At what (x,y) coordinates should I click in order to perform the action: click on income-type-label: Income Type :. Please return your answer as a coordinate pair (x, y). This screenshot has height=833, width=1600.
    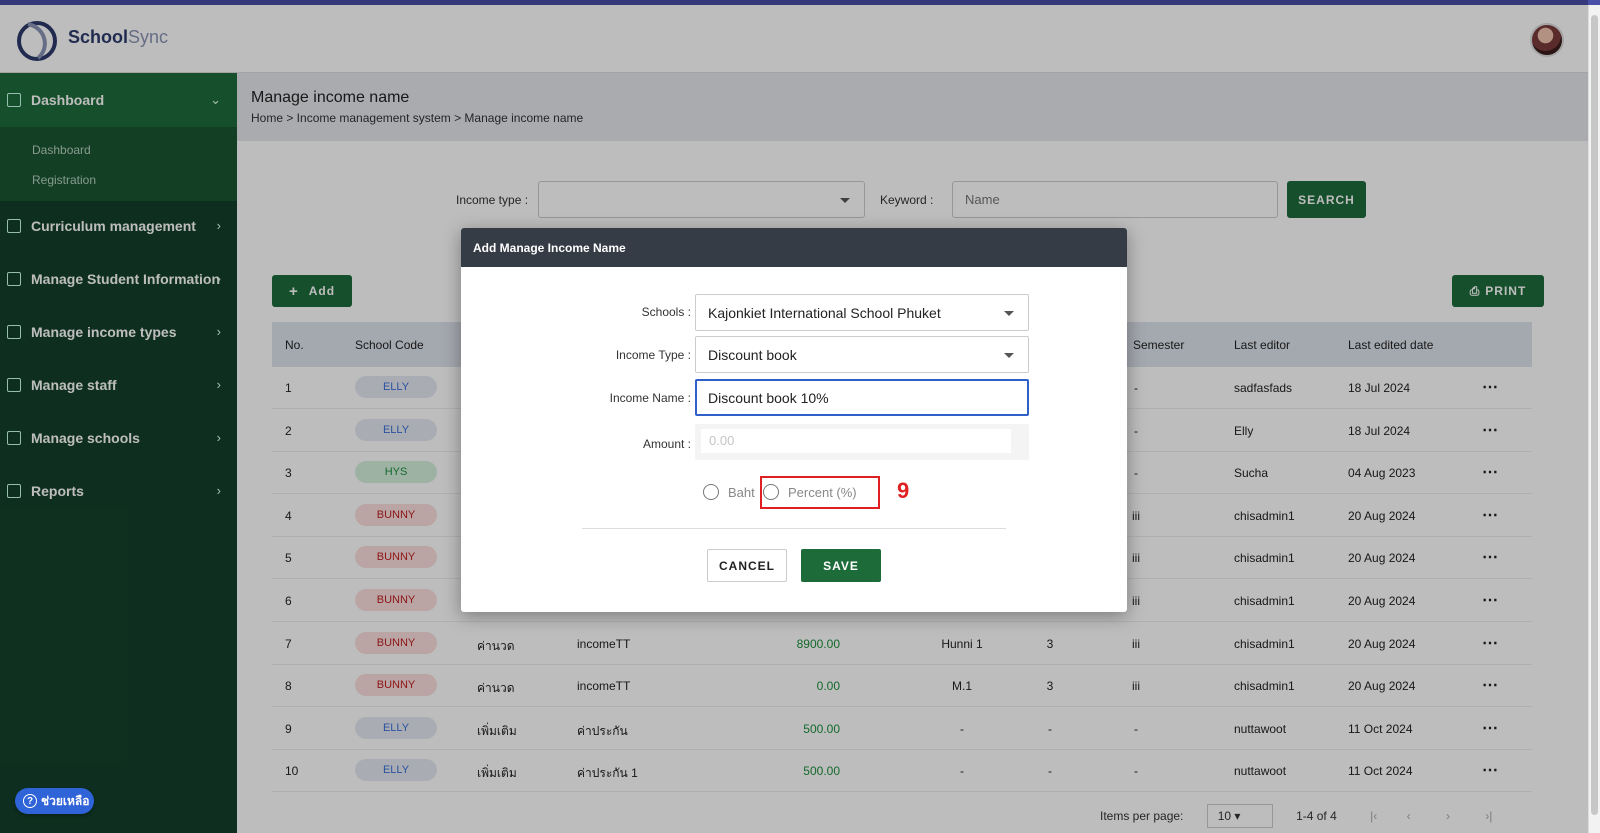
    Looking at the image, I should click on (653, 355).